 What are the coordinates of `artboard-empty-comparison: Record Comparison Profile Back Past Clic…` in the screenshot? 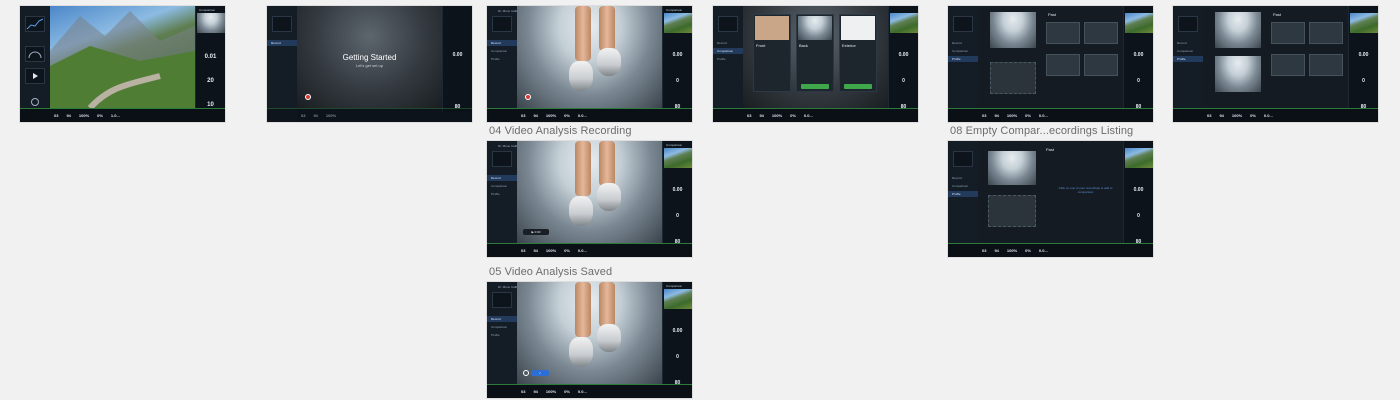 It's located at (1050, 199).